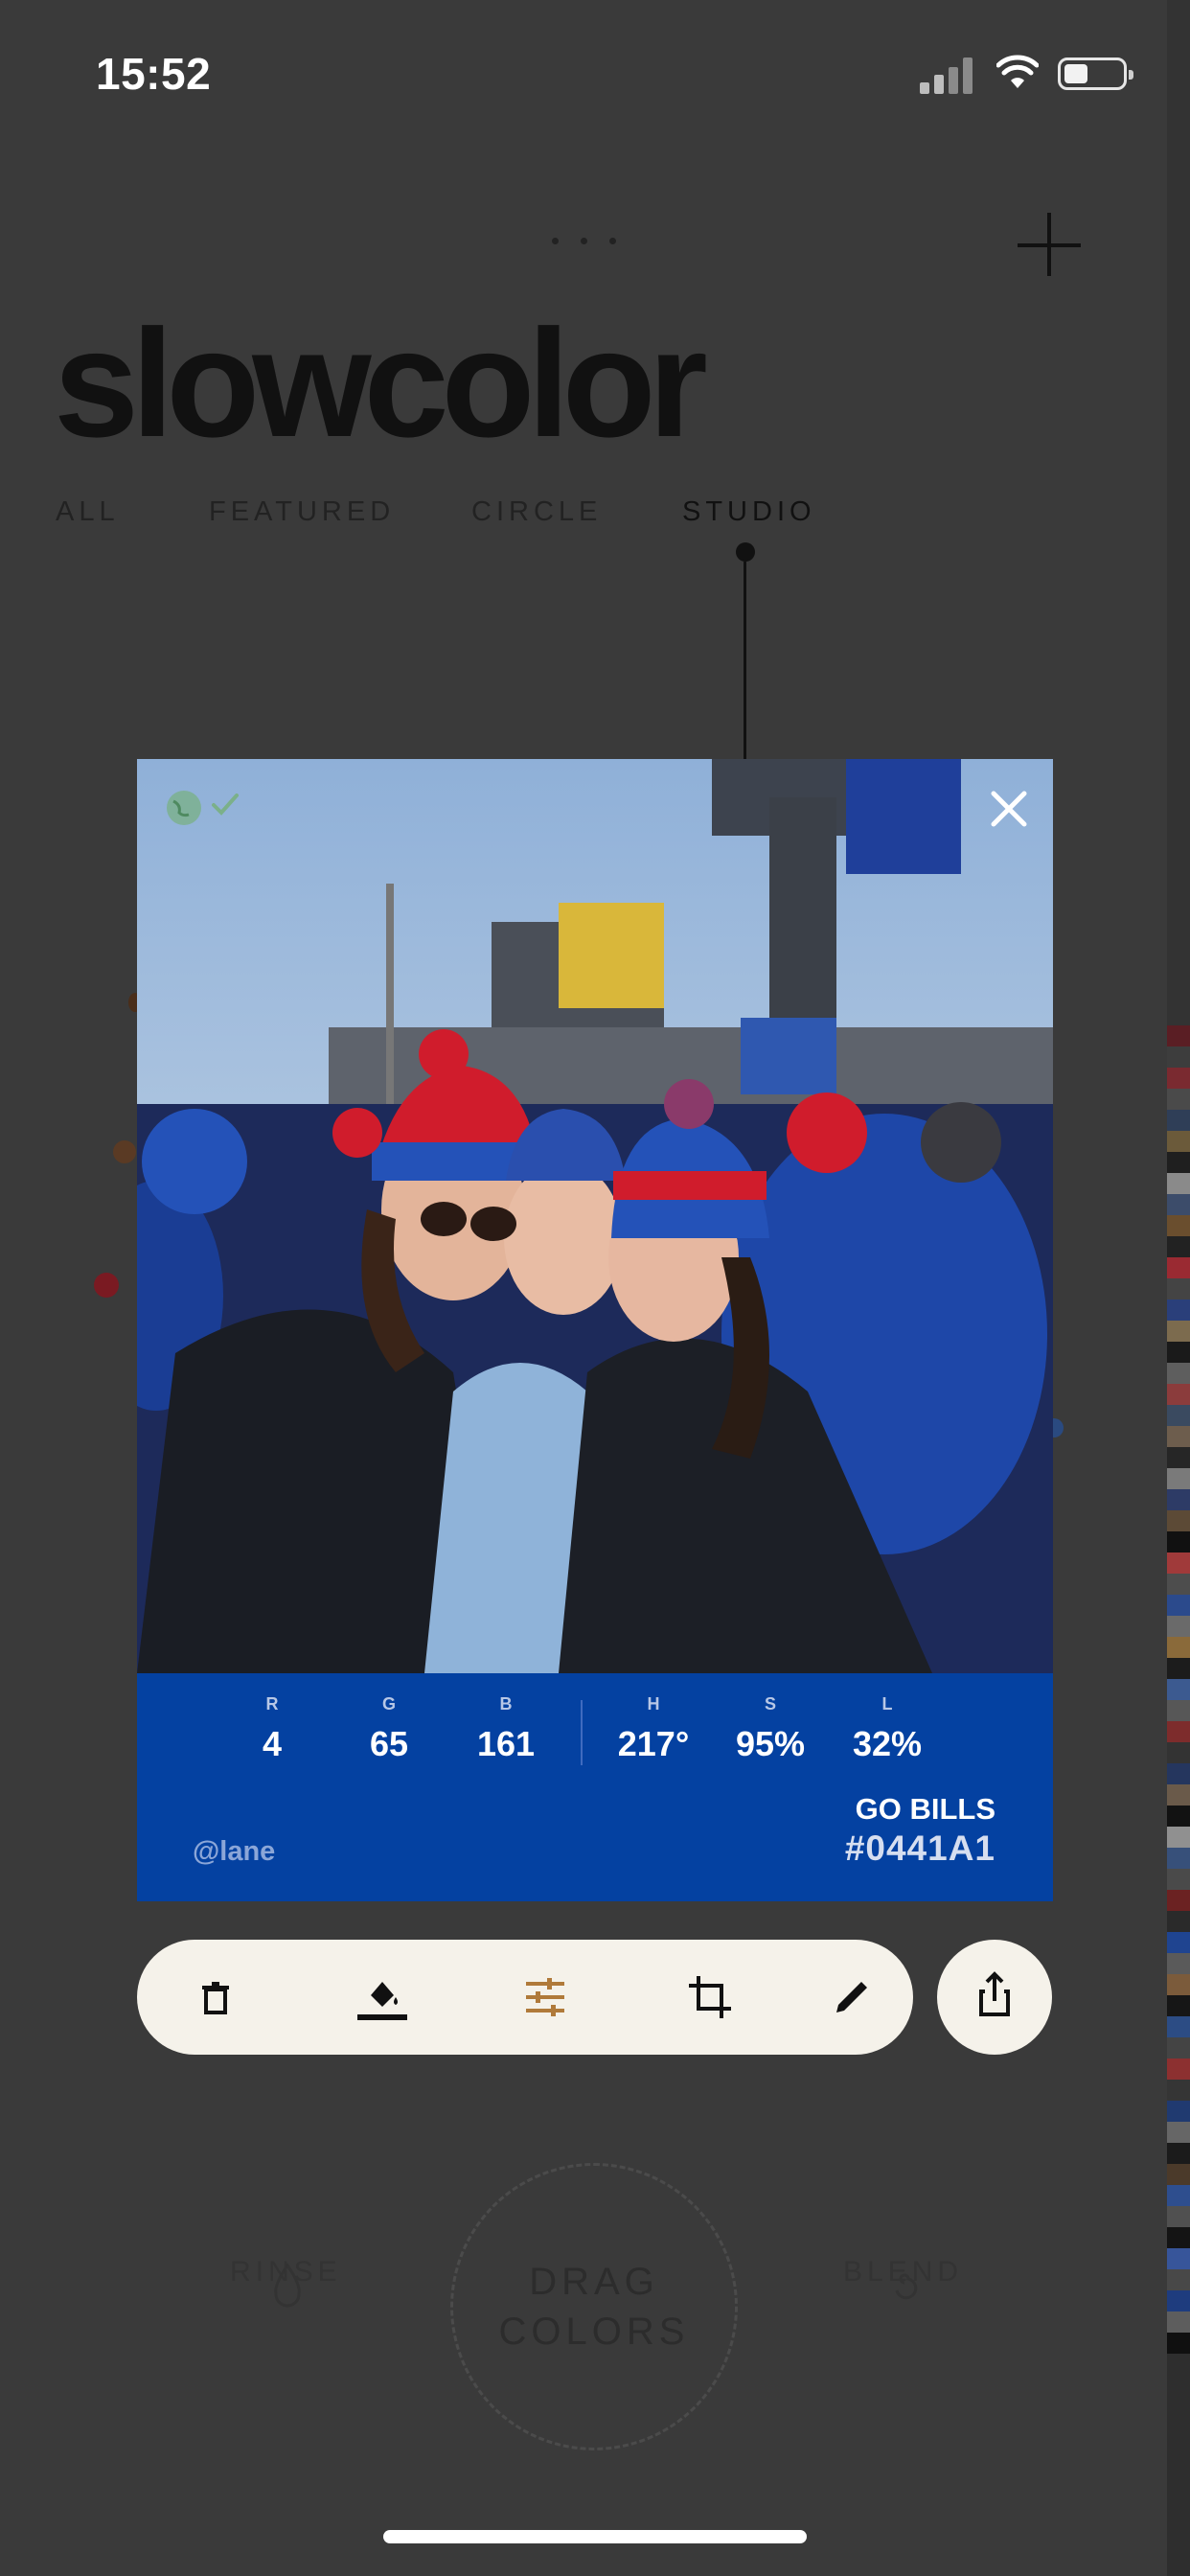  I want to click on share-button, so click(995, 1997).